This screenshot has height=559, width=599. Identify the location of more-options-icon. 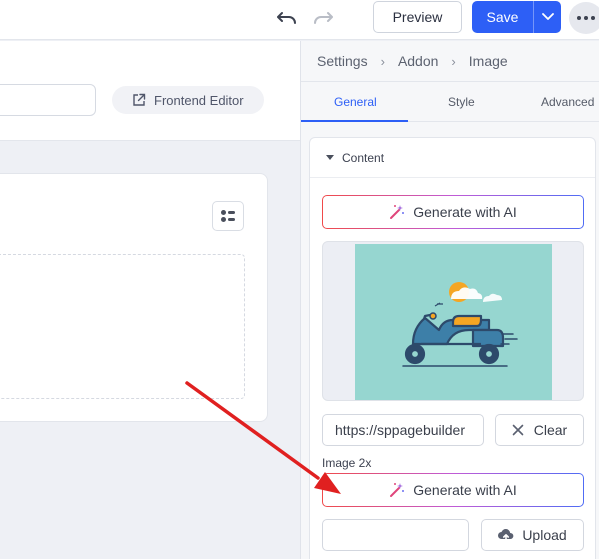
(584, 18).